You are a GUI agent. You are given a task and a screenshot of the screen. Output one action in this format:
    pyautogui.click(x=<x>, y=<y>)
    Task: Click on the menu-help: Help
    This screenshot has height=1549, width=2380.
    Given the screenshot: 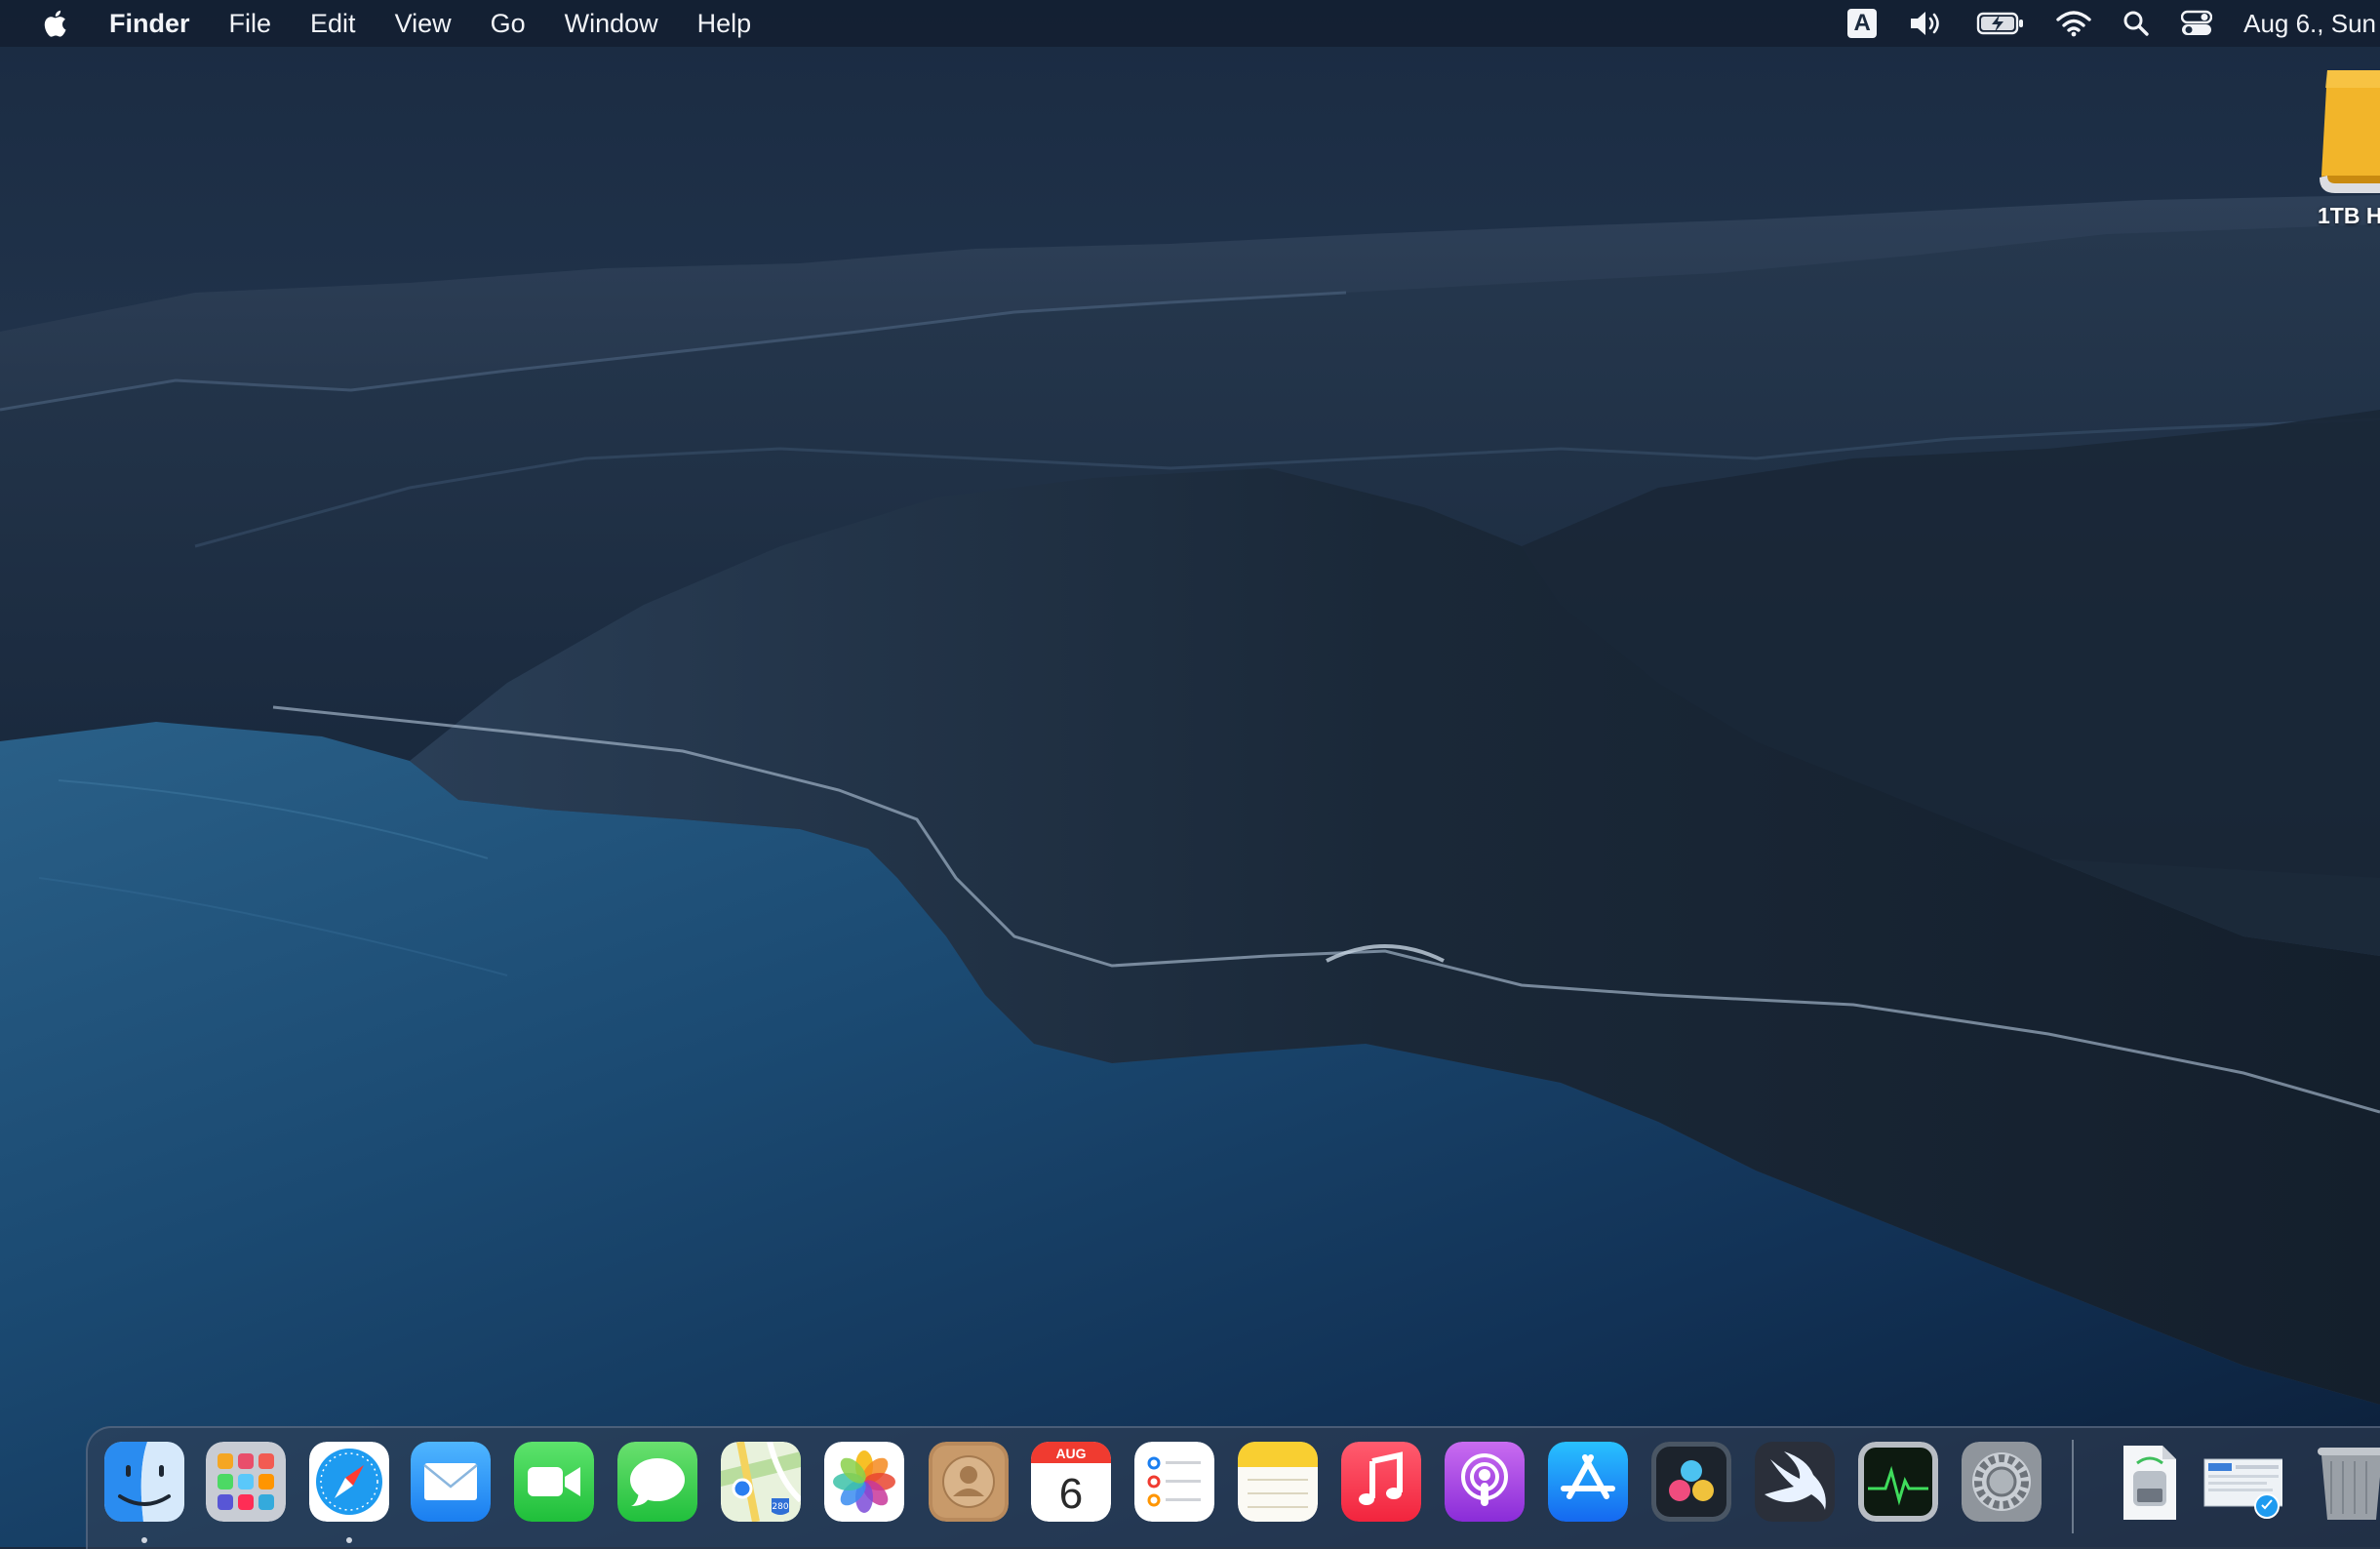 What is the action you would take?
    pyautogui.click(x=724, y=24)
    